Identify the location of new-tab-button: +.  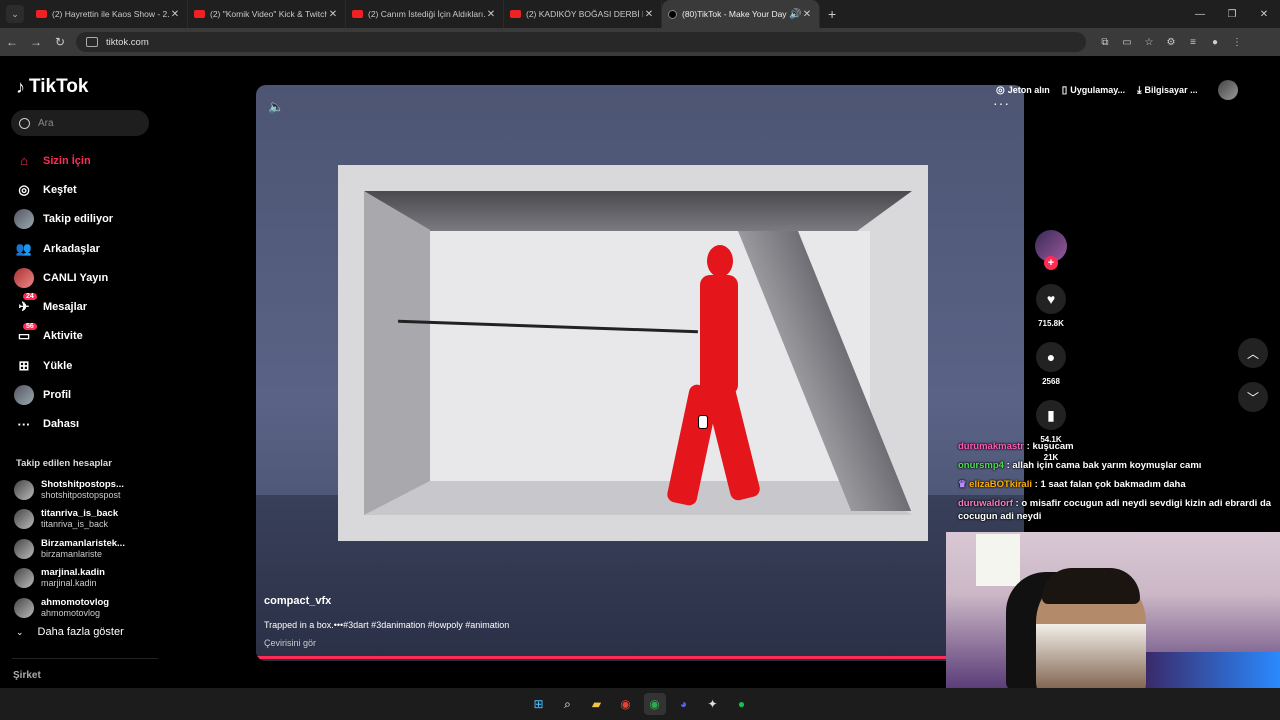
(832, 14).